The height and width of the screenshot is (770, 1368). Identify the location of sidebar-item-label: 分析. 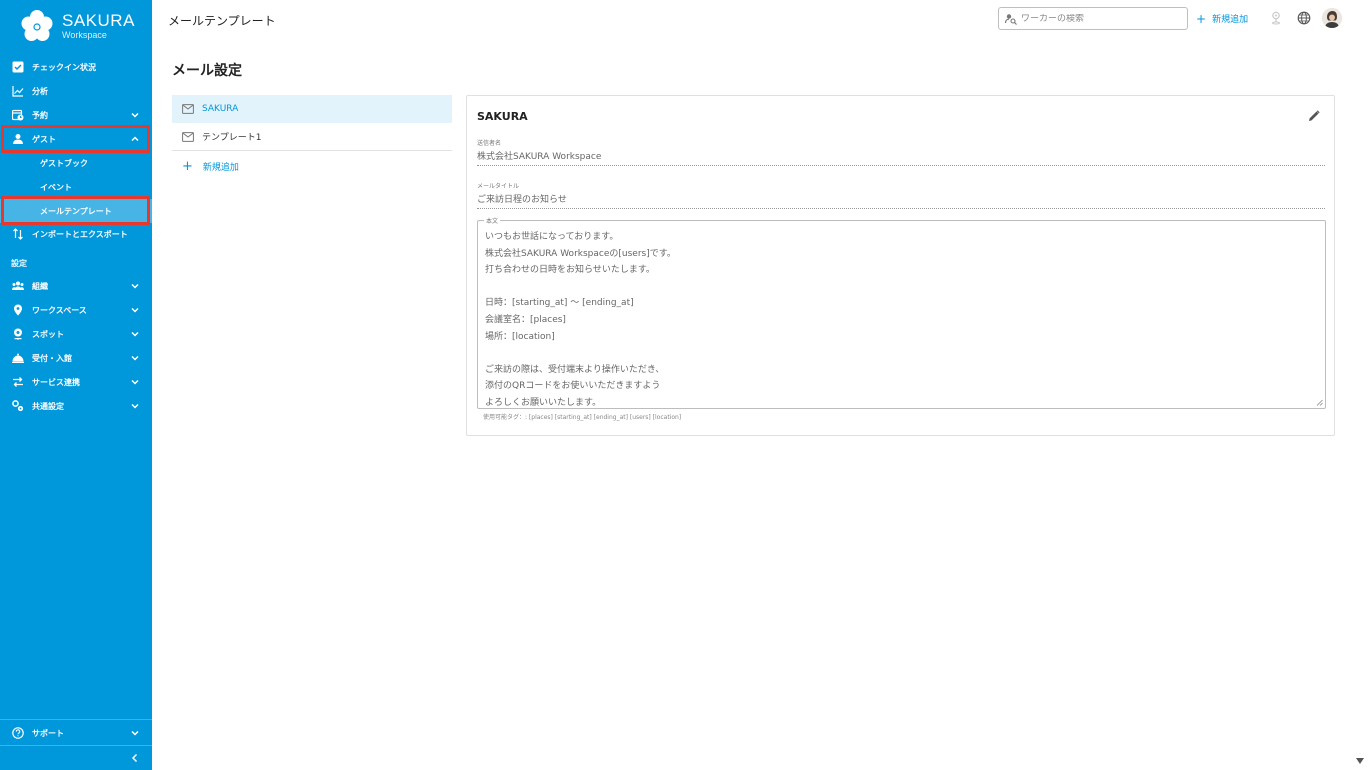
(40, 91).